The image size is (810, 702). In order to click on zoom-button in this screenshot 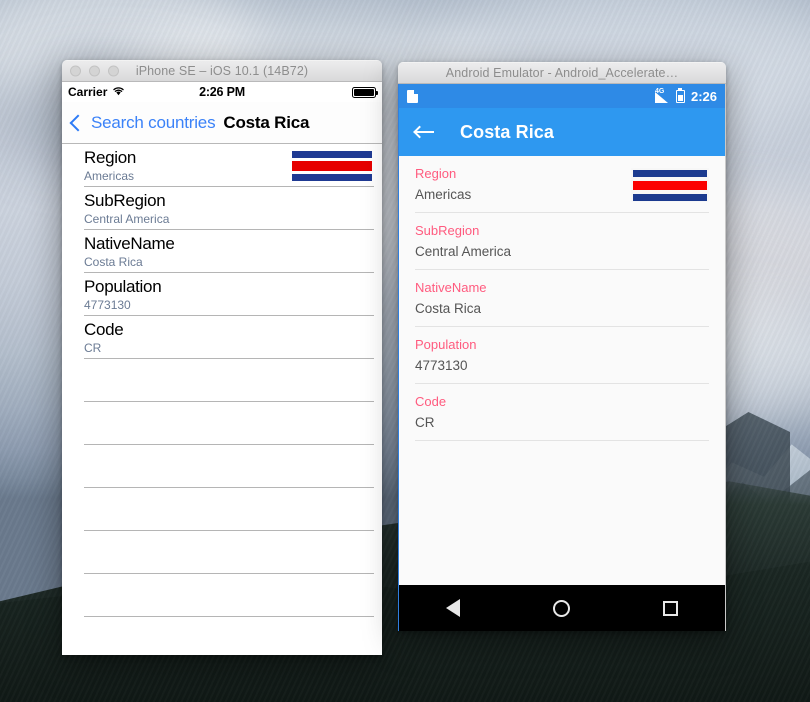, I will do `click(113, 71)`.